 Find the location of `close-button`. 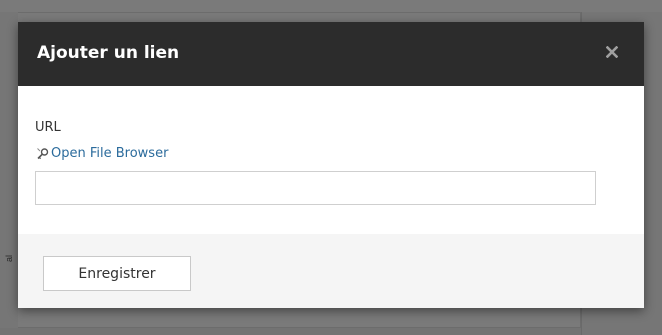

close-button is located at coordinates (612, 52).